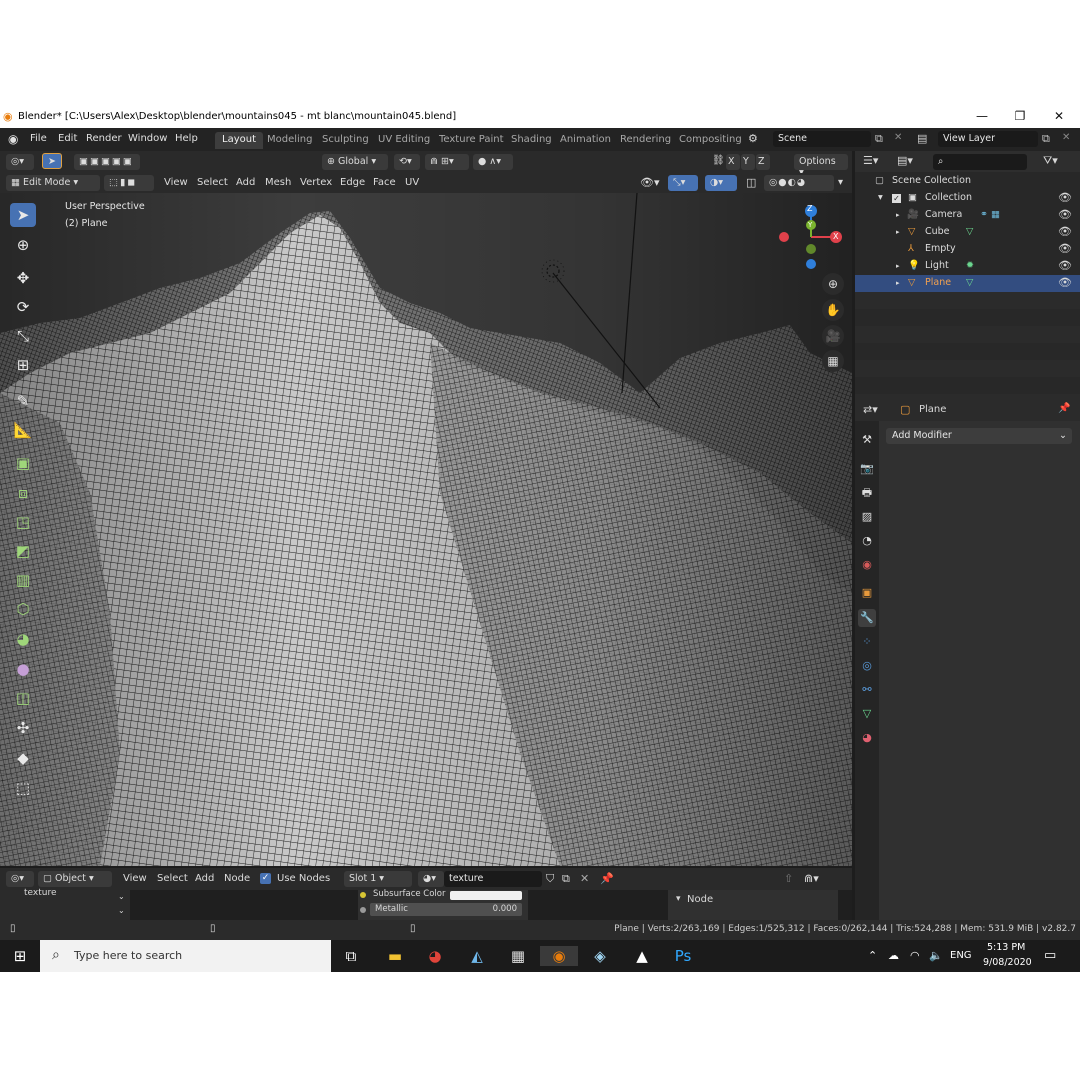  Describe the element at coordinates (710, 140) in the screenshot. I see `tab-compositing: Compositing` at that location.